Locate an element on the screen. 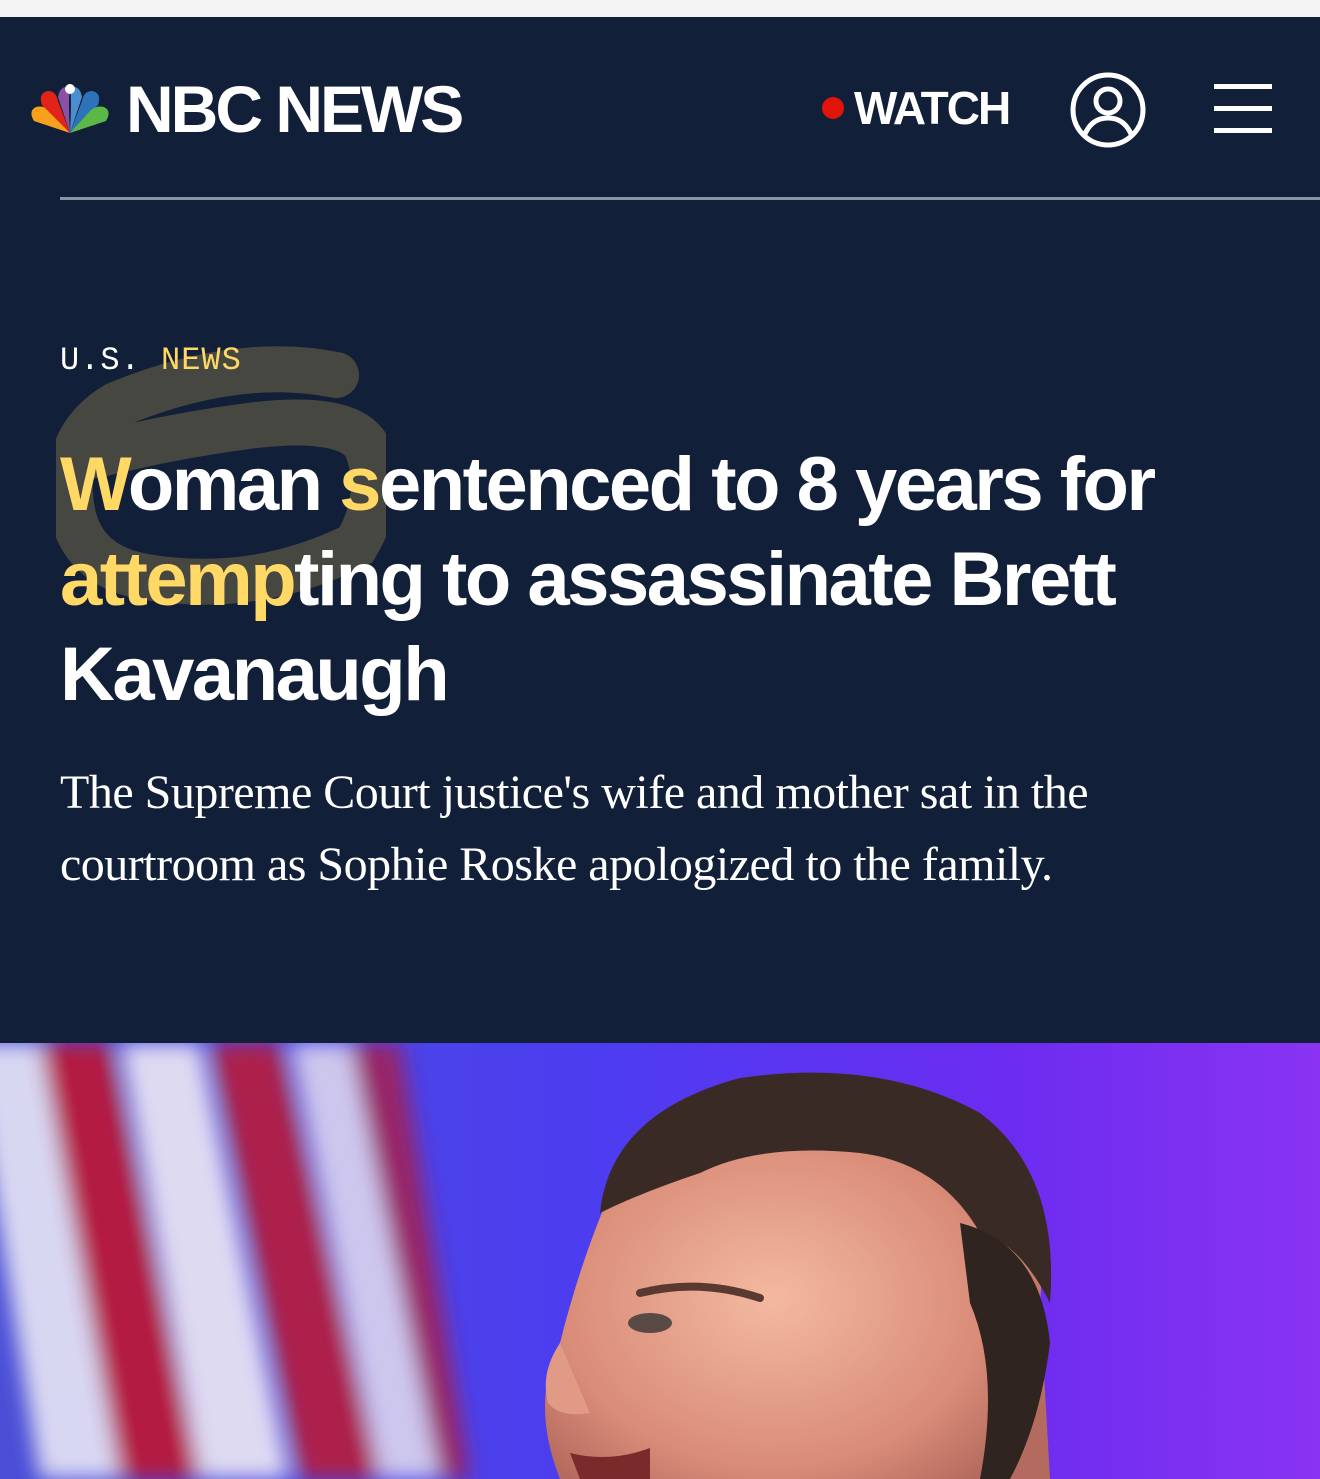 The height and width of the screenshot is (1479, 1320). headline-text: oman is located at coordinates (233, 484).